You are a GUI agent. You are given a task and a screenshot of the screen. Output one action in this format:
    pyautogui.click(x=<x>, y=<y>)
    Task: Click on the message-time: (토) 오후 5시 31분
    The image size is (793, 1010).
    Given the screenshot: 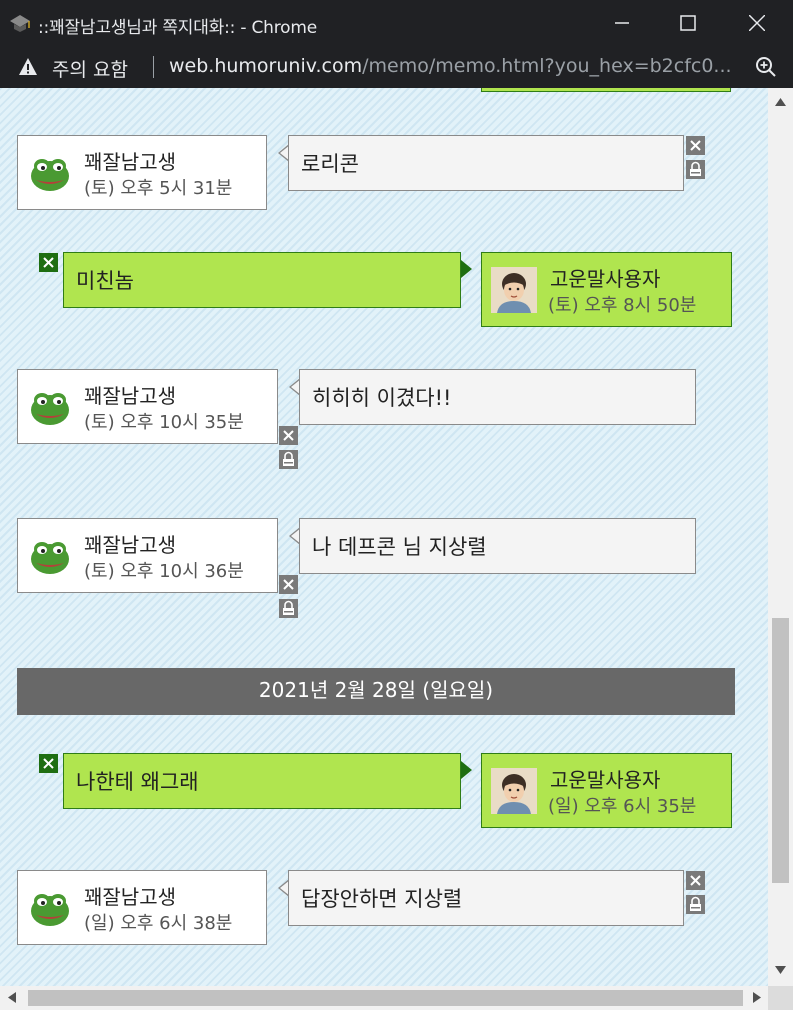 What is the action you would take?
    pyautogui.click(x=158, y=188)
    